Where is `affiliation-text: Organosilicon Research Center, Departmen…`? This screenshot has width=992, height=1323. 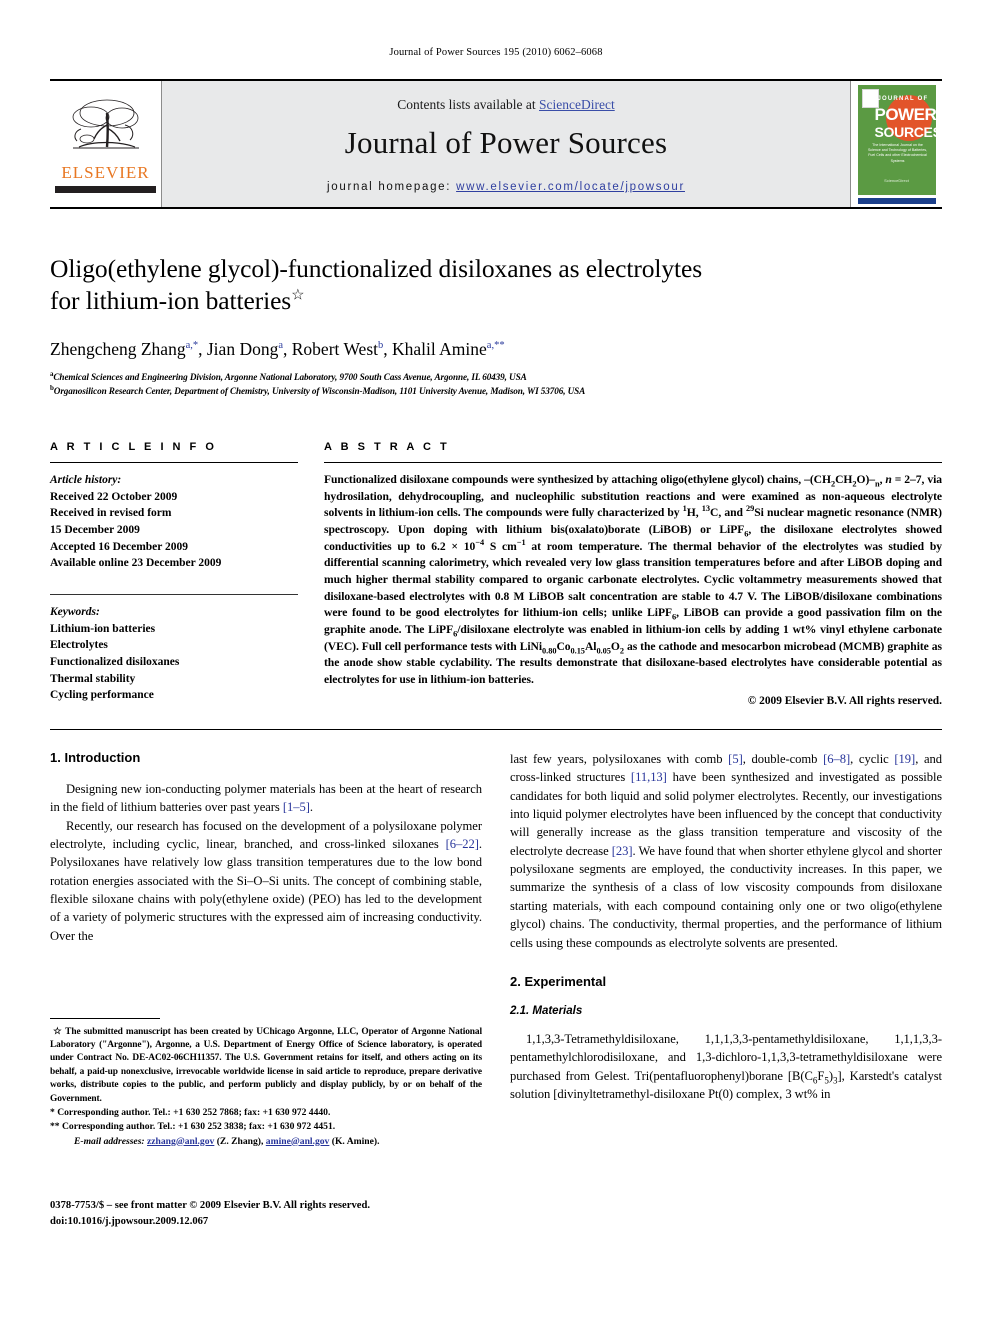
affiliation-text: Organosilicon Research Center, Departmen… is located at coordinates (319, 391).